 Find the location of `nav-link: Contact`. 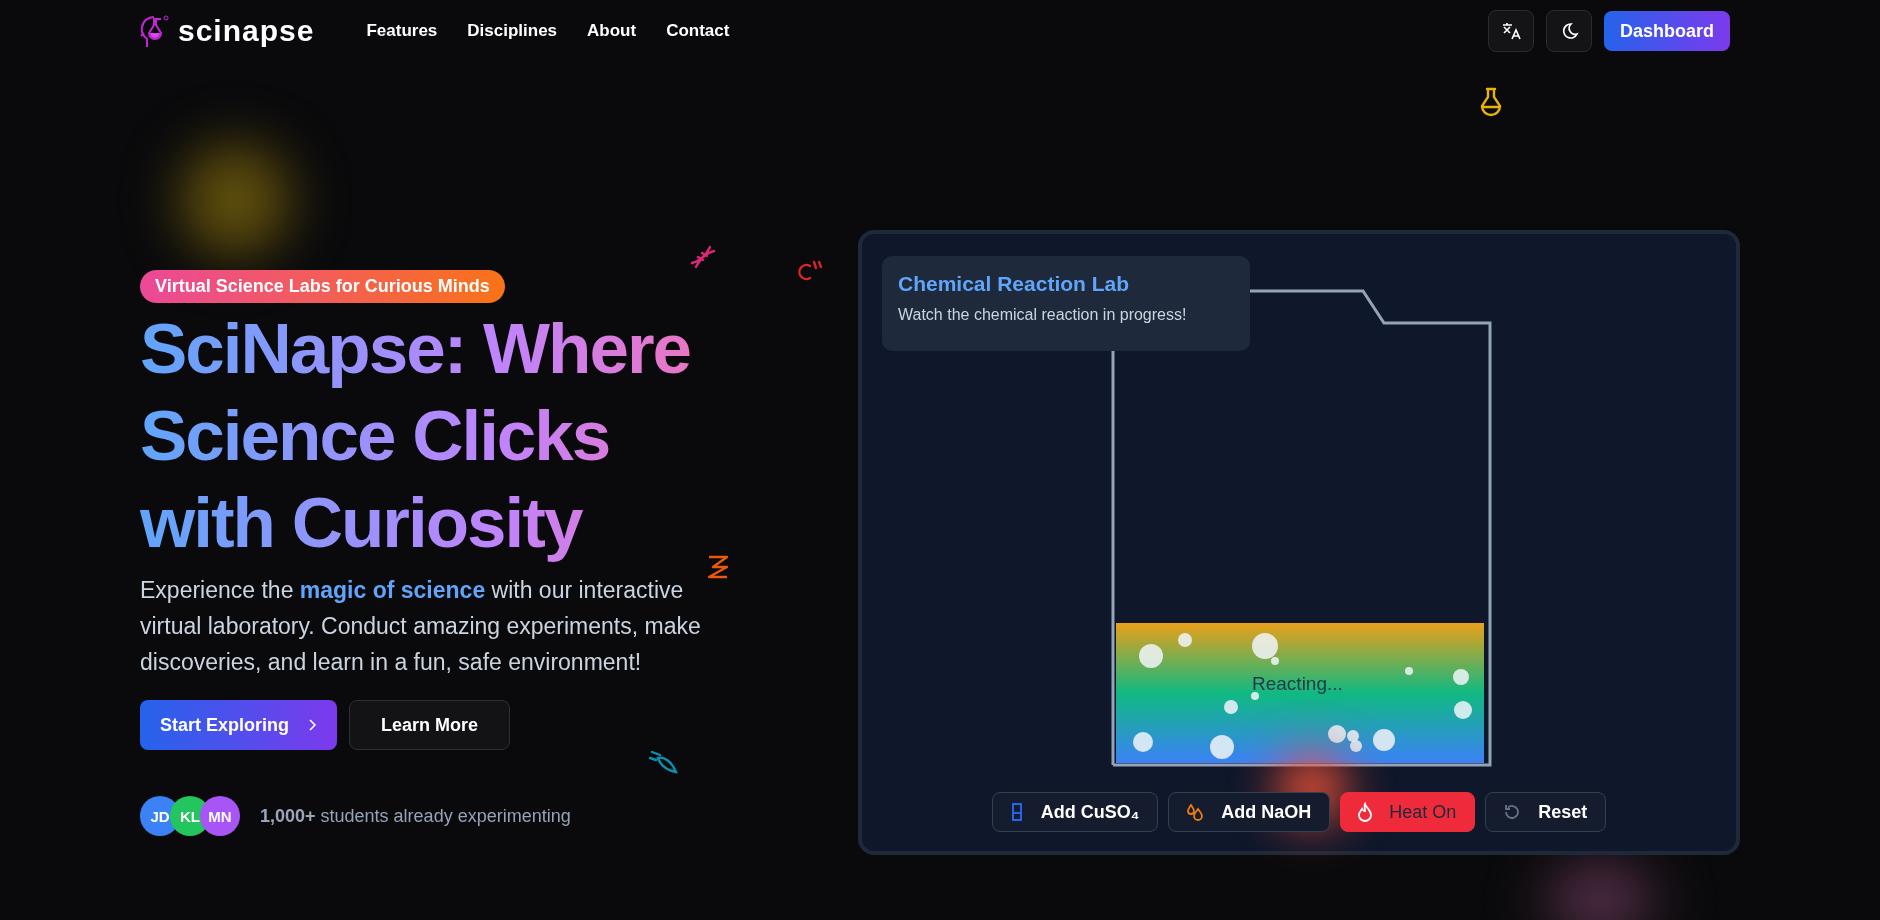

nav-link: Contact is located at coordinates (698, 31).